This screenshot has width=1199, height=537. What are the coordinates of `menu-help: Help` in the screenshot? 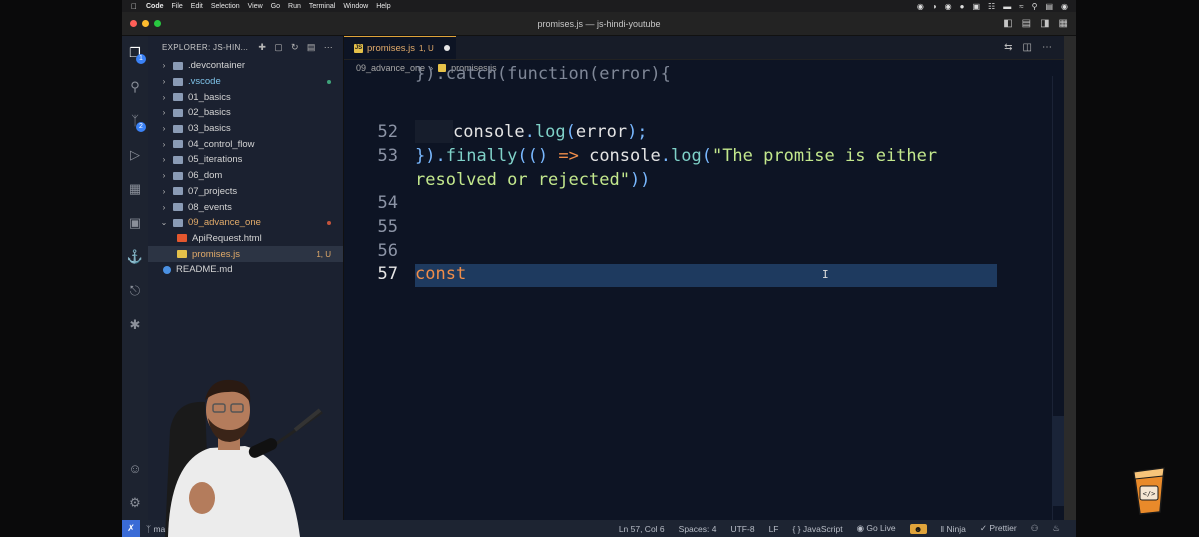 It's located at (383, 6).